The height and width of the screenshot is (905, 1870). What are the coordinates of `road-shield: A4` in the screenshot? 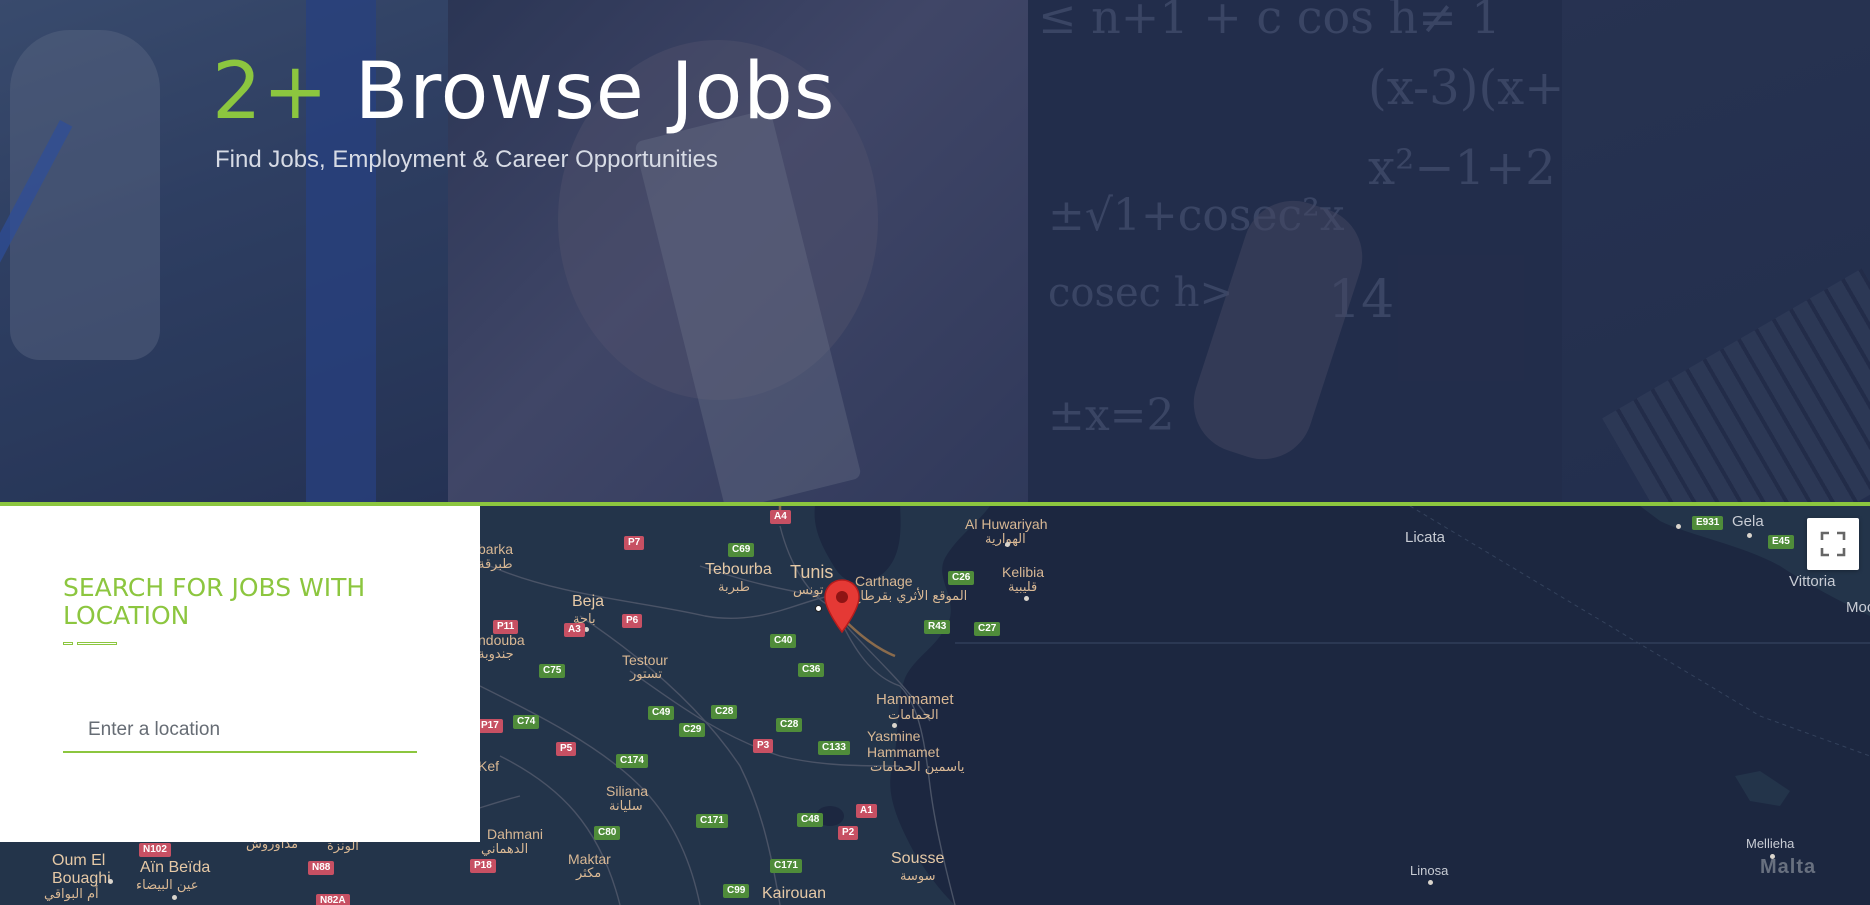 It's located at (780, 517).